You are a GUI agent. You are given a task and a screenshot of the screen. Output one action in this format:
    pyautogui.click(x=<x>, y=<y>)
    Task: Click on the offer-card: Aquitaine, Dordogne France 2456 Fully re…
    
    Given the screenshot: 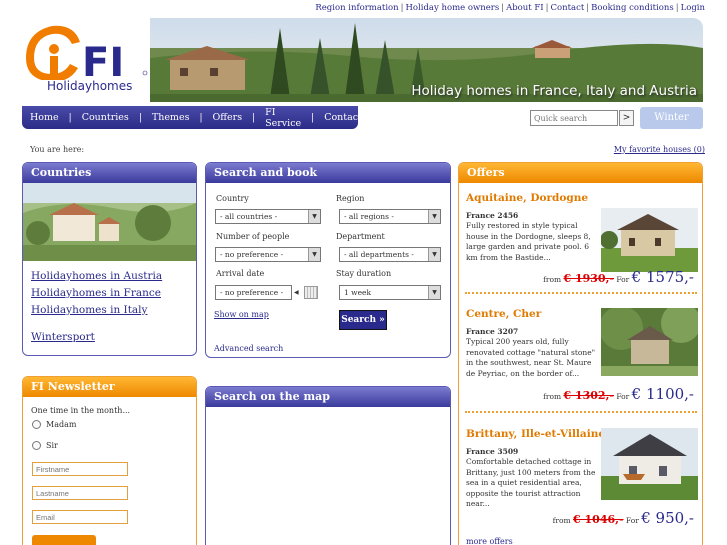 What is the action you would take?
    pyautogui.click(x=582, y=239)
    